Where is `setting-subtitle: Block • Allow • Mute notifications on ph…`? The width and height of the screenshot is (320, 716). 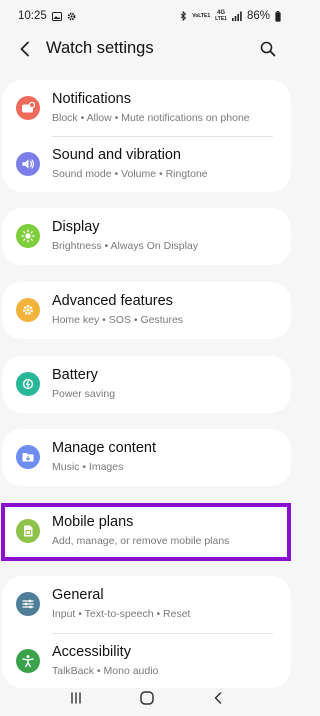
setting-subtitle: Block • Allow • Mute notifications on ph… is located at coordinates (151, 118).